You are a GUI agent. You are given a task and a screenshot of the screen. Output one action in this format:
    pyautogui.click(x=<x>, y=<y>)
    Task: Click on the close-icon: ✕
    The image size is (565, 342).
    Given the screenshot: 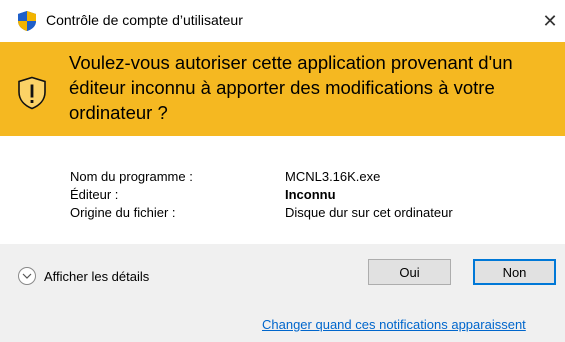 What is the action you would take?
    pyautogui.click(x=550, y=20)
    